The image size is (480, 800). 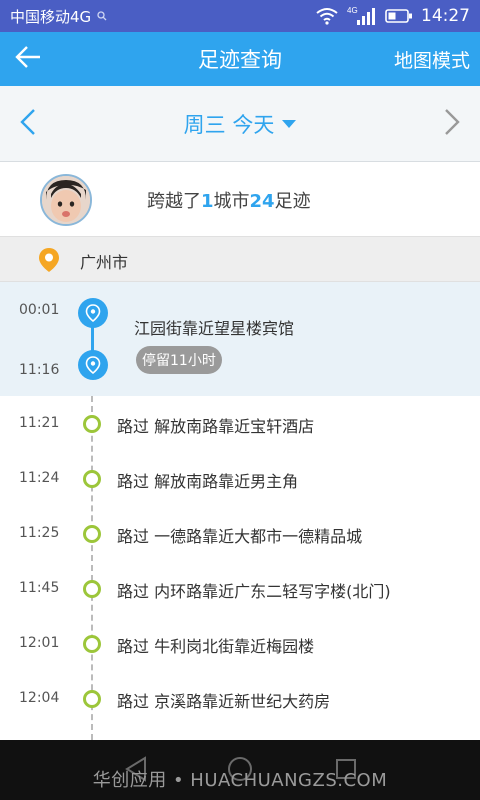 I want to click on stay-duration-badge: 停留11小时, so click(x=179, y=360).